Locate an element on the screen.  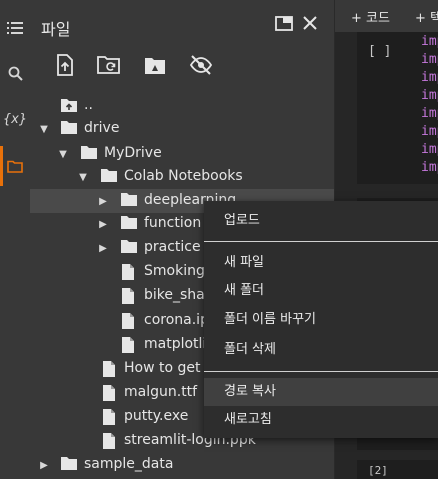
close-icon is located at coordinates (310, 23).